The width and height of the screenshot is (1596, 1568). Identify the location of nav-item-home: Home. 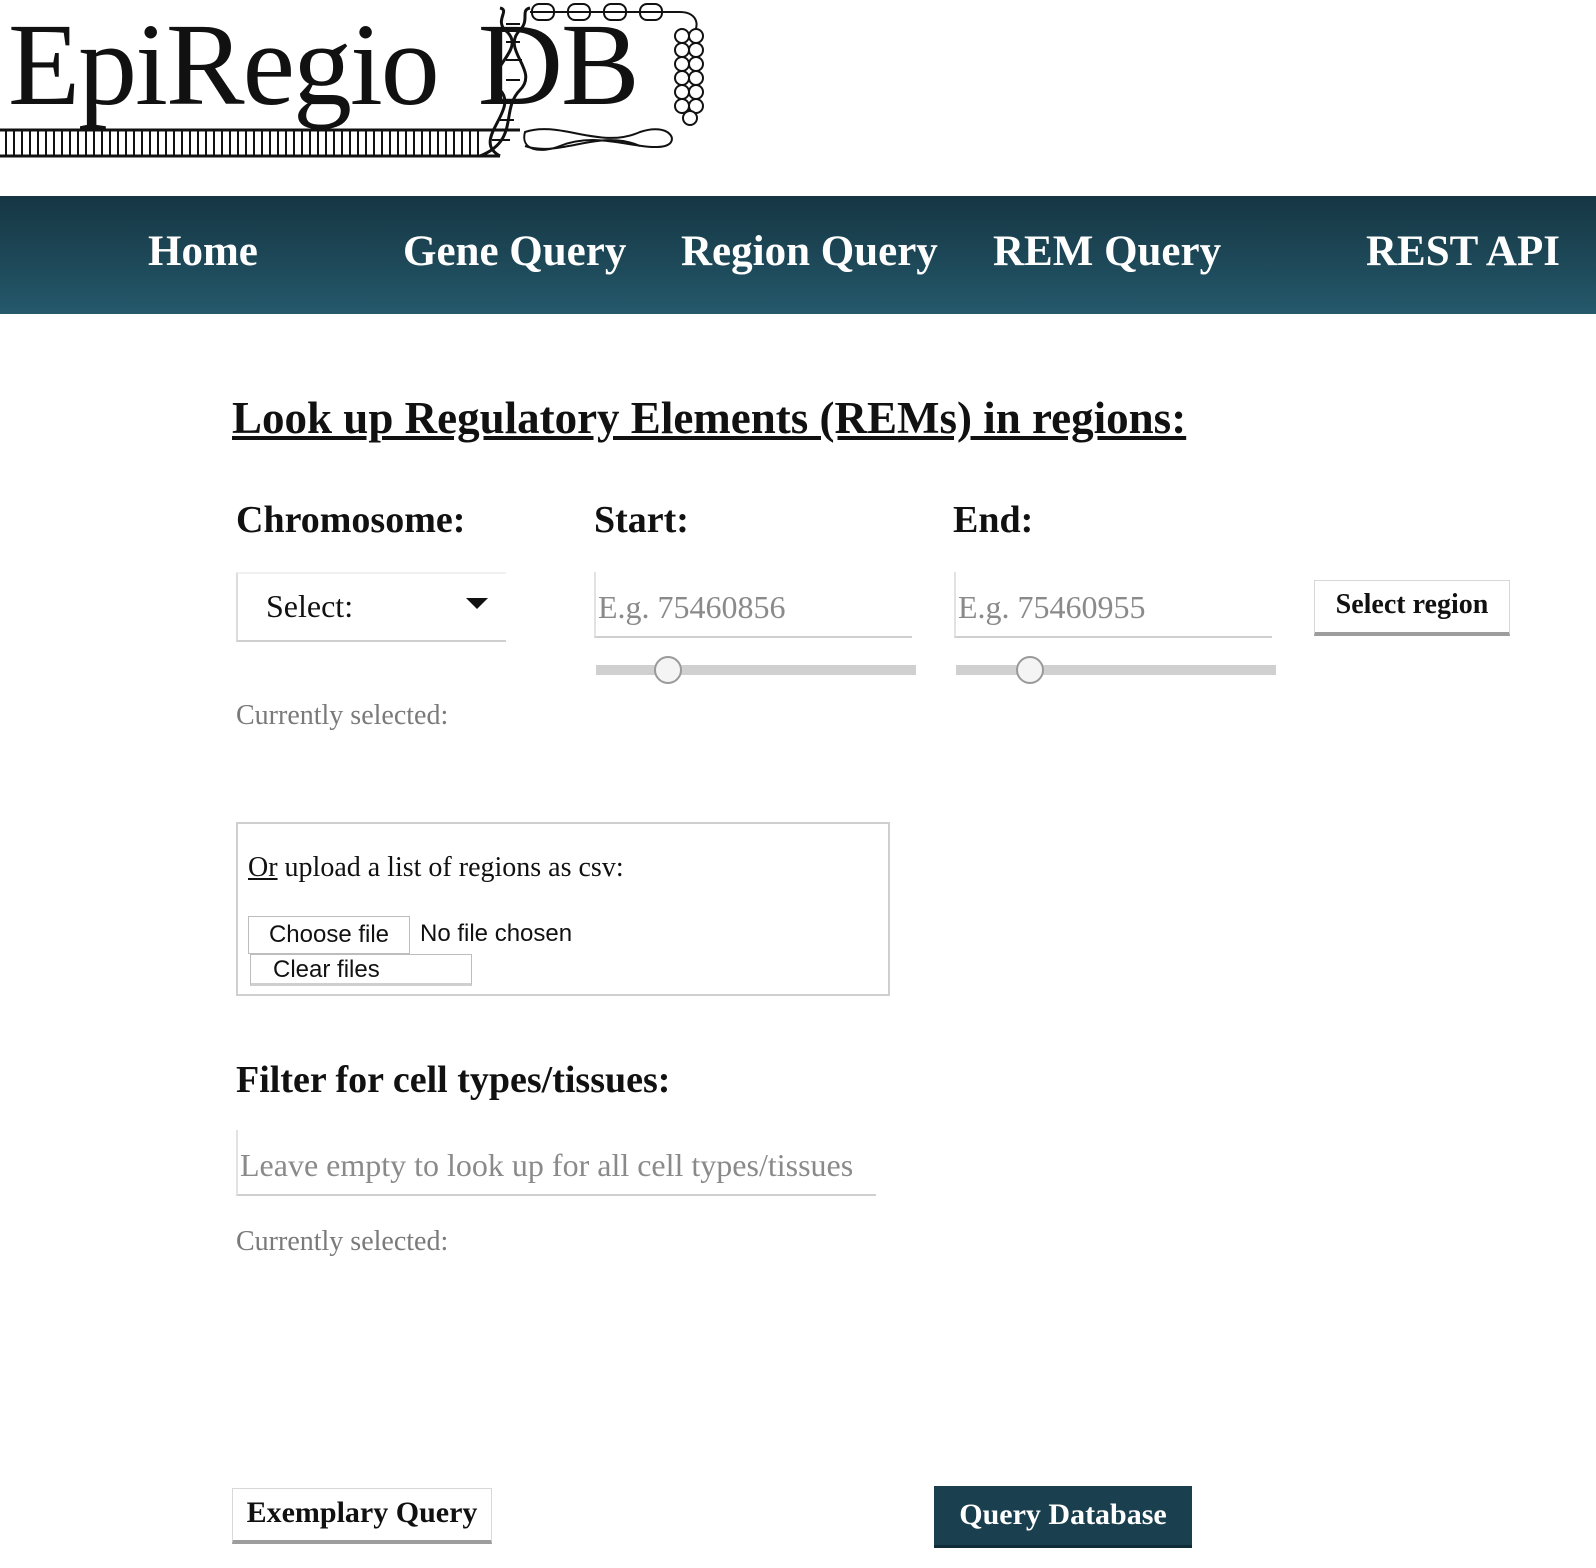
(203, 255).